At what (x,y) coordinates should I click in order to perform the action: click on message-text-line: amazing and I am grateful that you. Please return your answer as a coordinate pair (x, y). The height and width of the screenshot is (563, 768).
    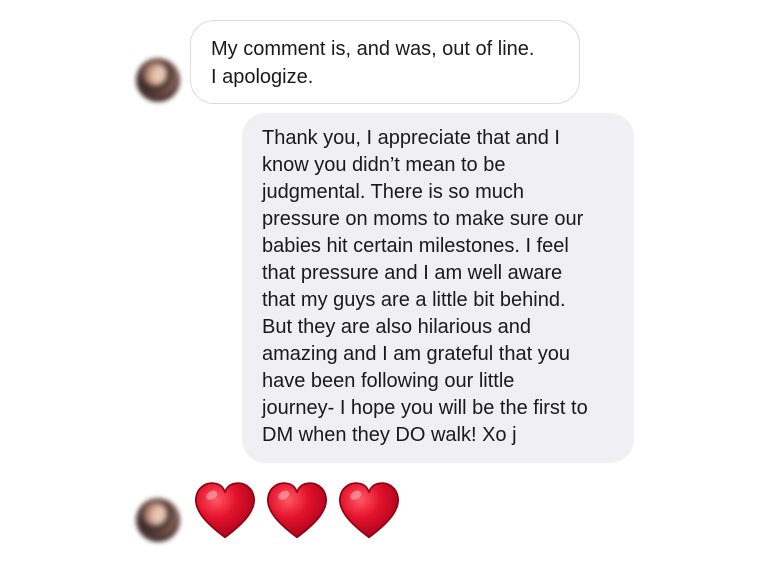
    Looking at the image, I should click on (416, 354).